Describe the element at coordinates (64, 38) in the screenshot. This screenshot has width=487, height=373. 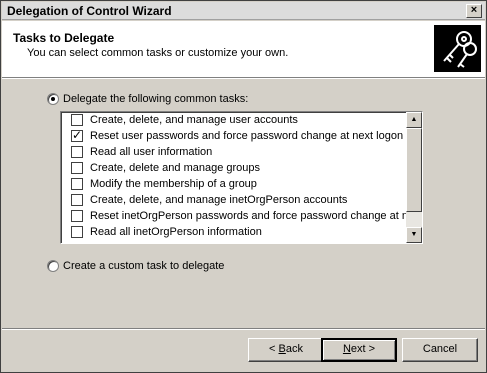
I see `page-title: Tasks to Delegate` at that location.